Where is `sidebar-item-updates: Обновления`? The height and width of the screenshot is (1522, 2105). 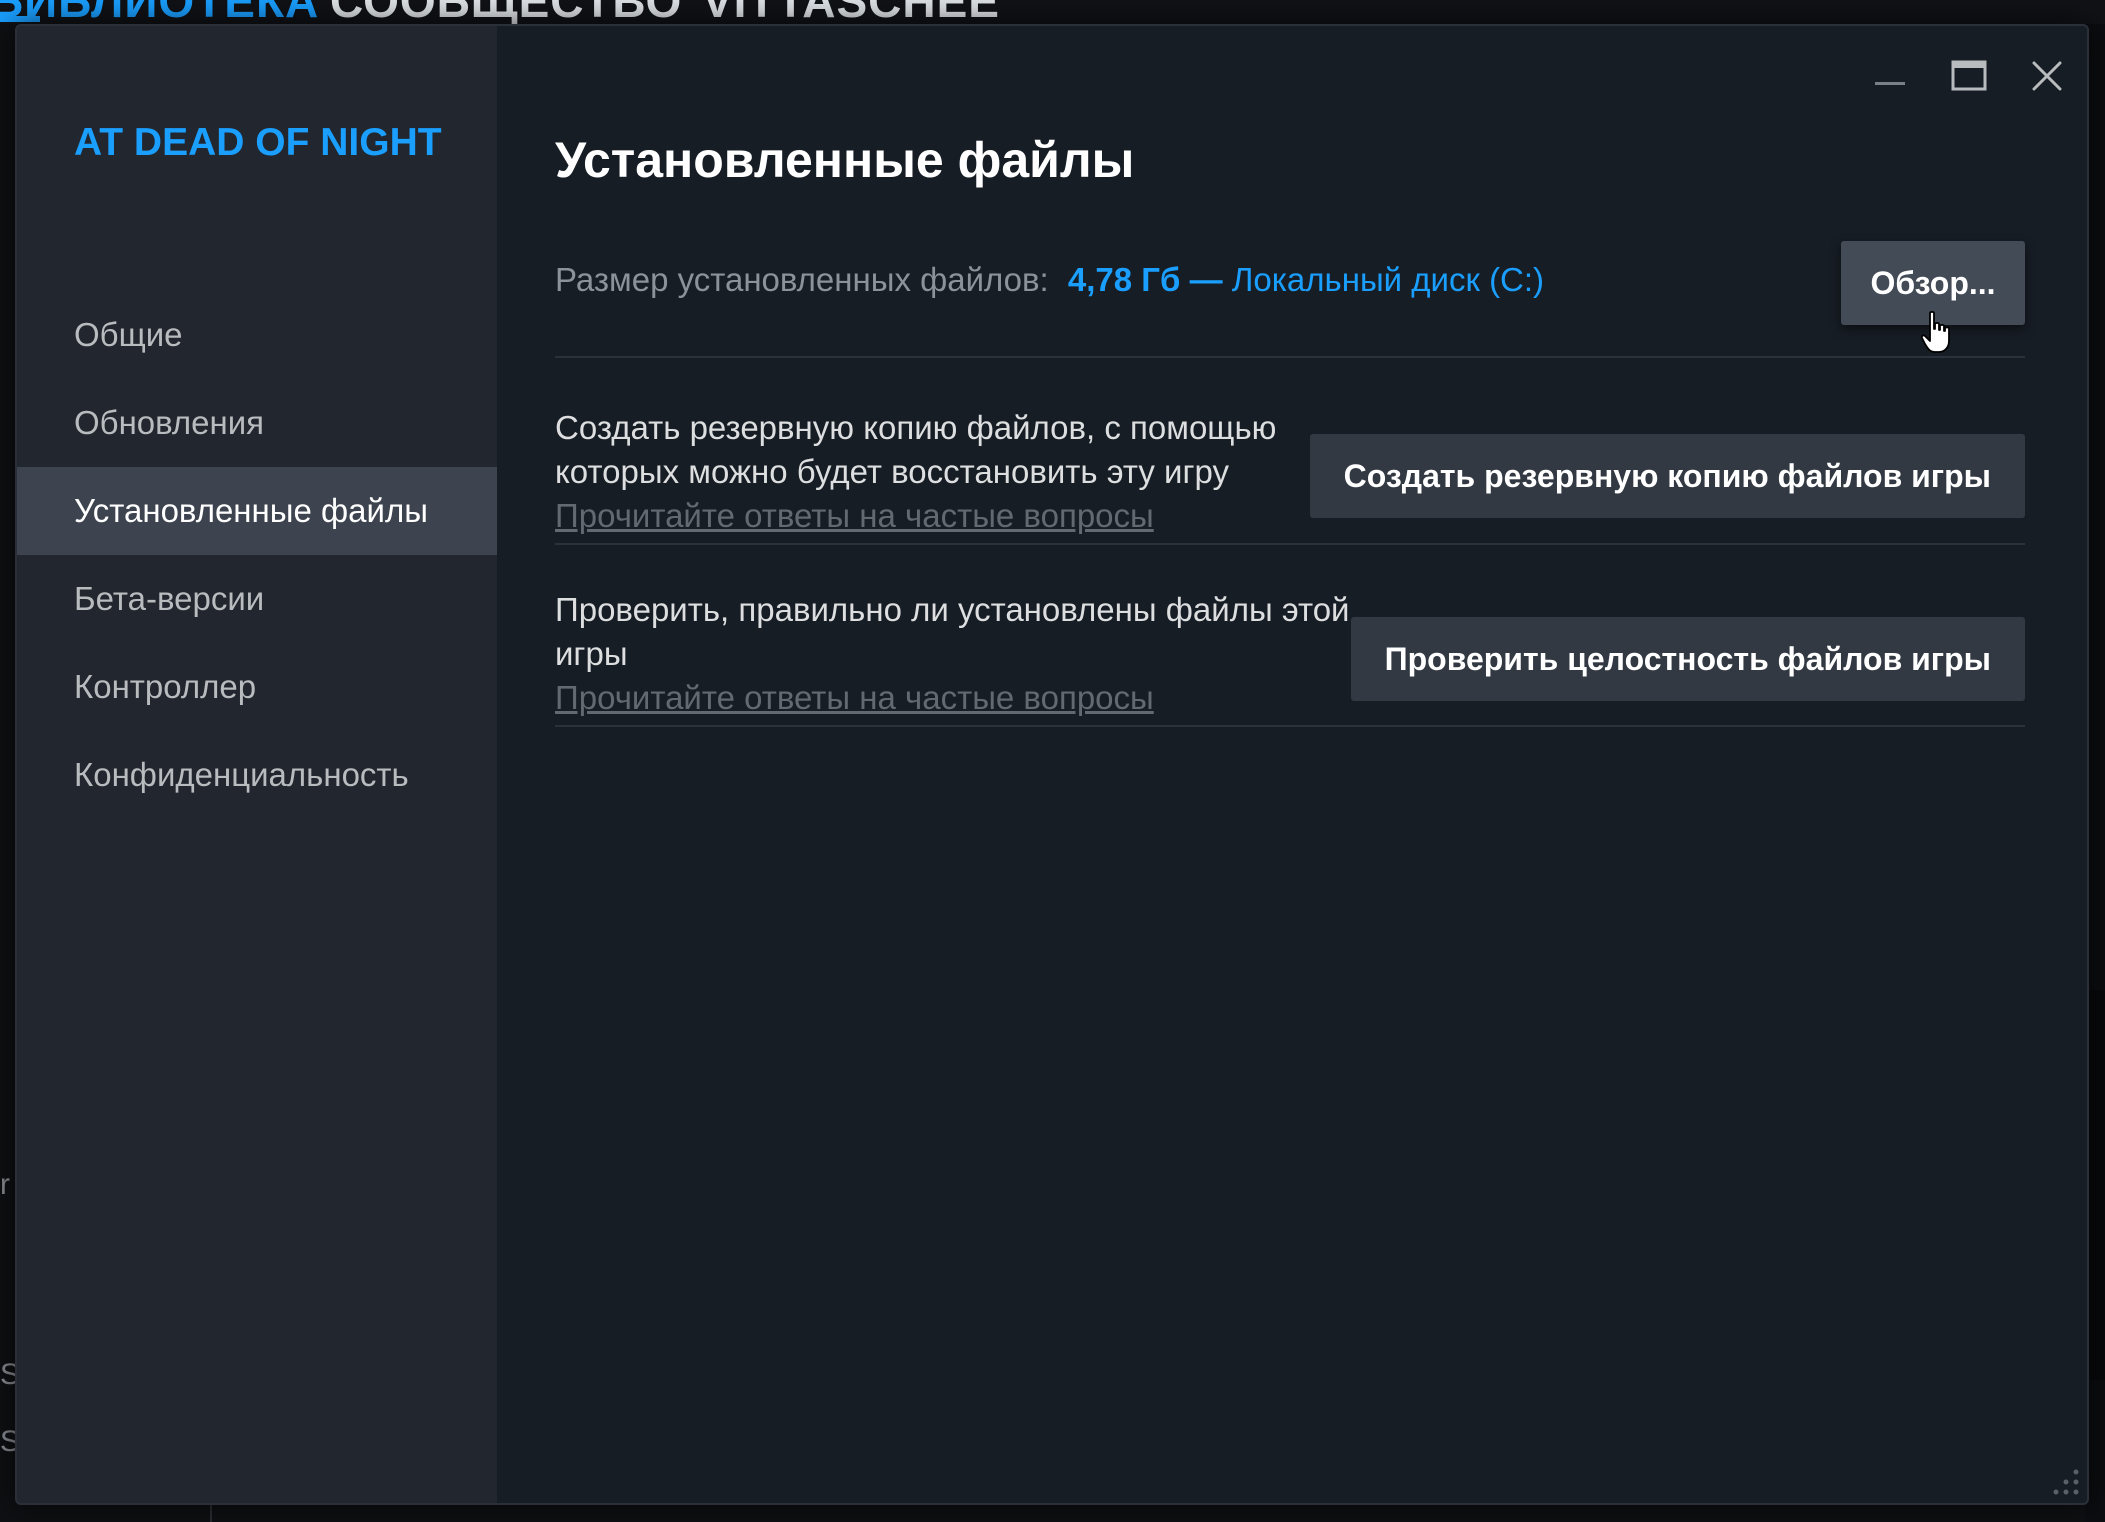 sidebar-item-updates: Обновления is located at coordinates (257, 423).